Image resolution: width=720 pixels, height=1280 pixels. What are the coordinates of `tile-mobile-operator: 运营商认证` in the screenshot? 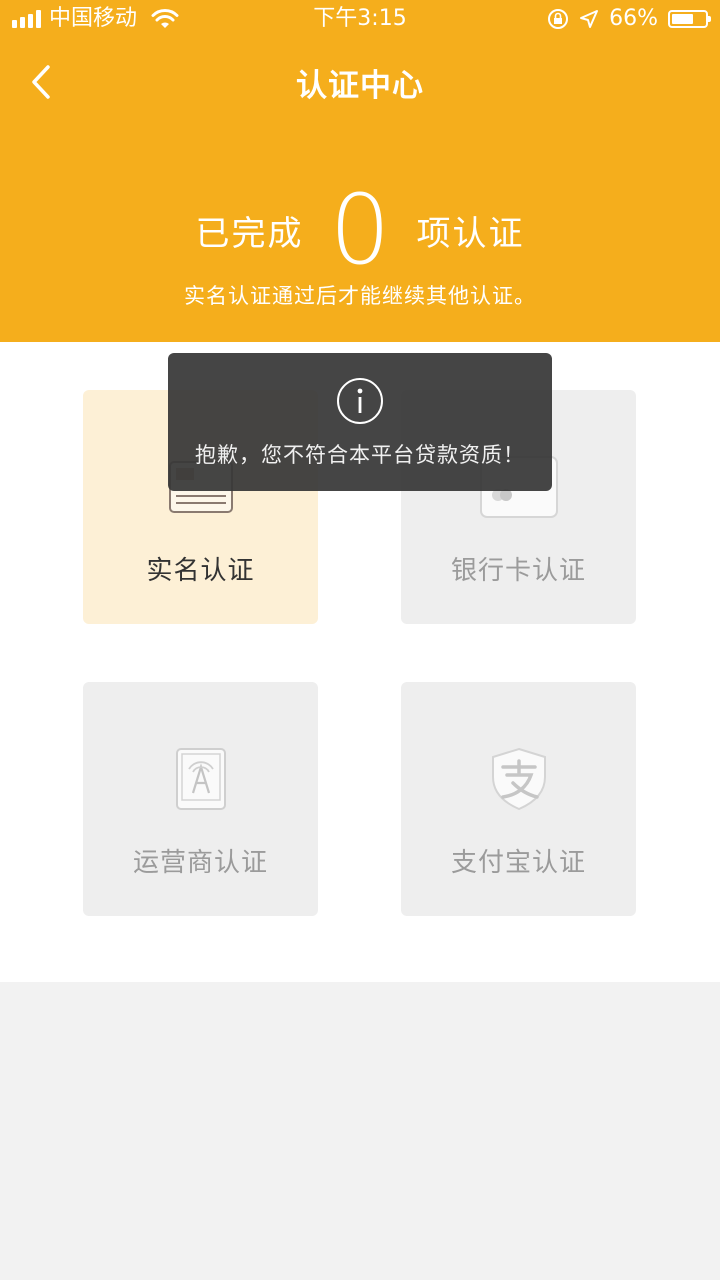 It's located at (200, 799).